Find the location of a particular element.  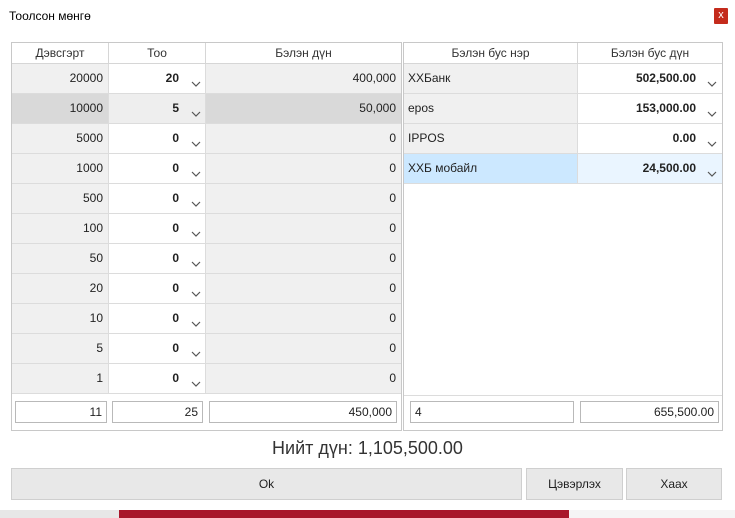

background-strip-left is located at coordinates (59, 514).